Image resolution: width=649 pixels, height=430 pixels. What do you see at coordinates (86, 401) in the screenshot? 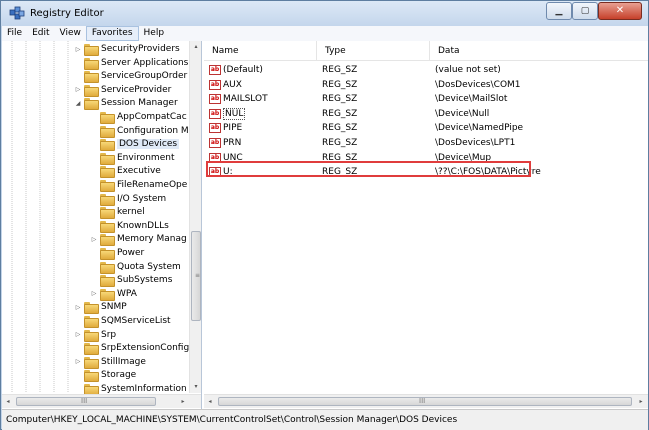
I see `tree-hscroll-thumb: III` at bounding box center [86, 401].